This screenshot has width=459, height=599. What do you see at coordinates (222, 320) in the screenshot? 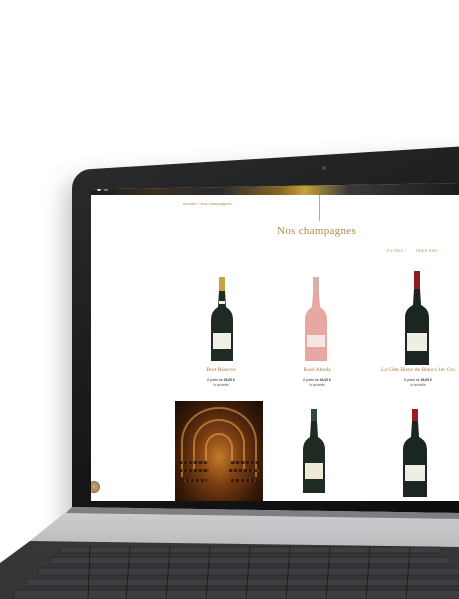
I see `product-image-brut-reserve` at bounding box center [222, 320].